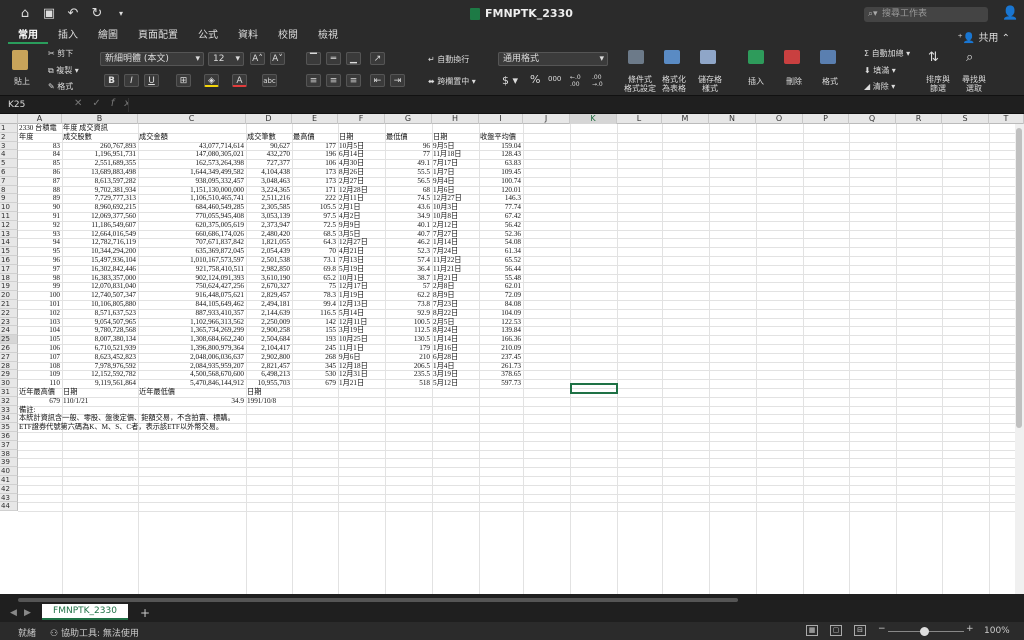 This screenshot has width=1024, height=640. I want to click on cell-c9: 1,106,510,465,741, so click(191, 198).